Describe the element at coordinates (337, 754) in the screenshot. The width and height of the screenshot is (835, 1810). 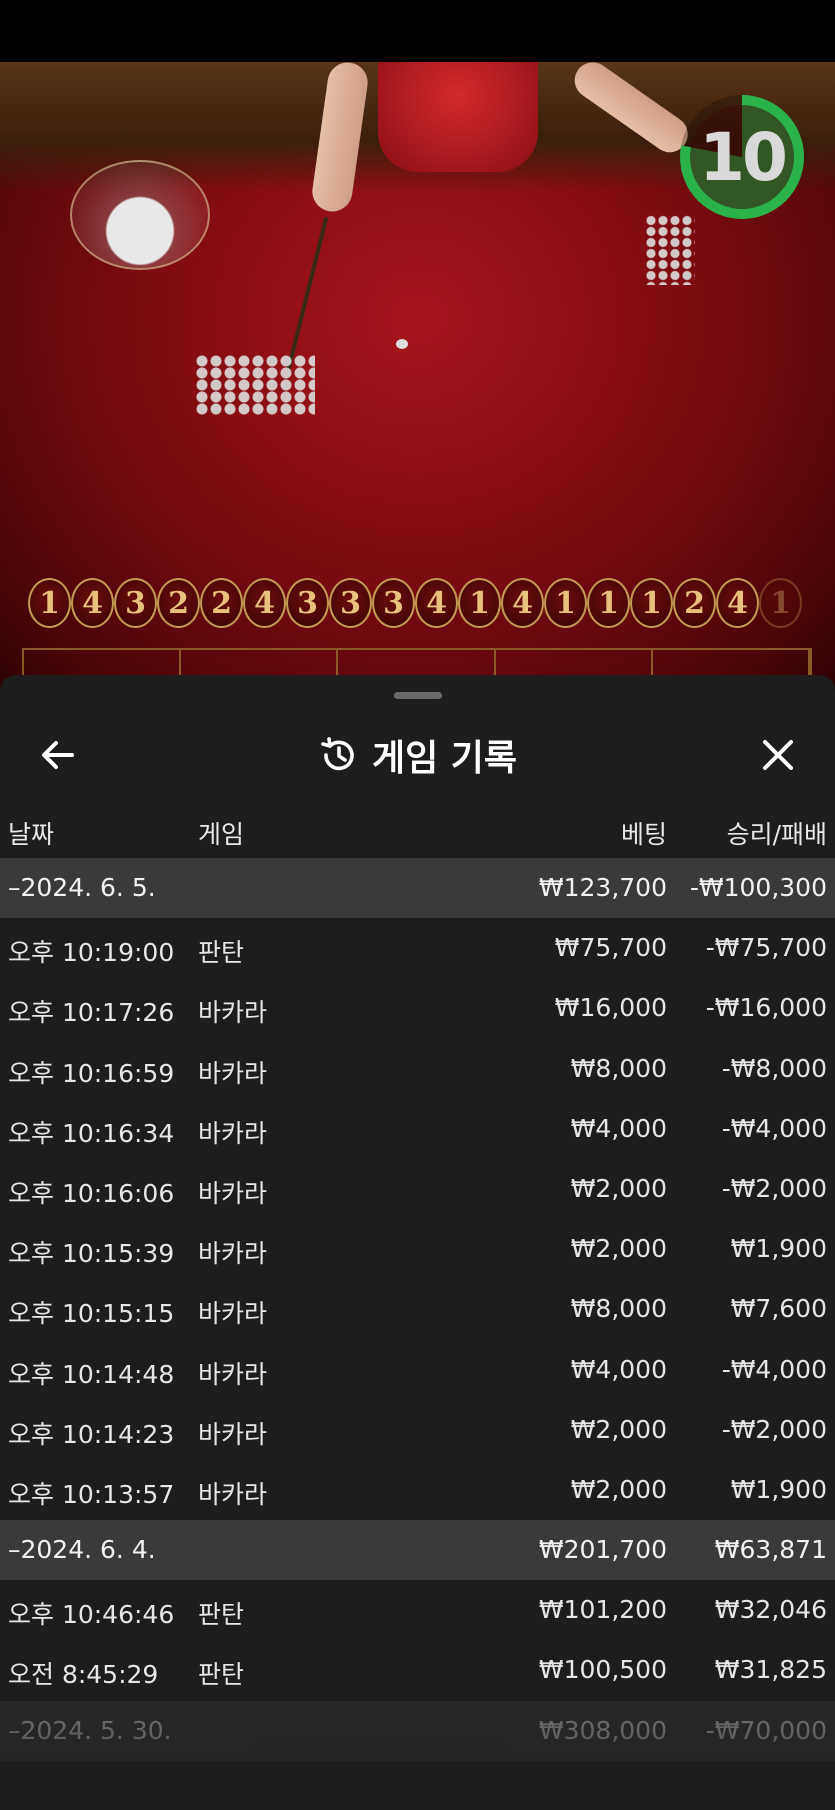
I see `history-icon` at that location.